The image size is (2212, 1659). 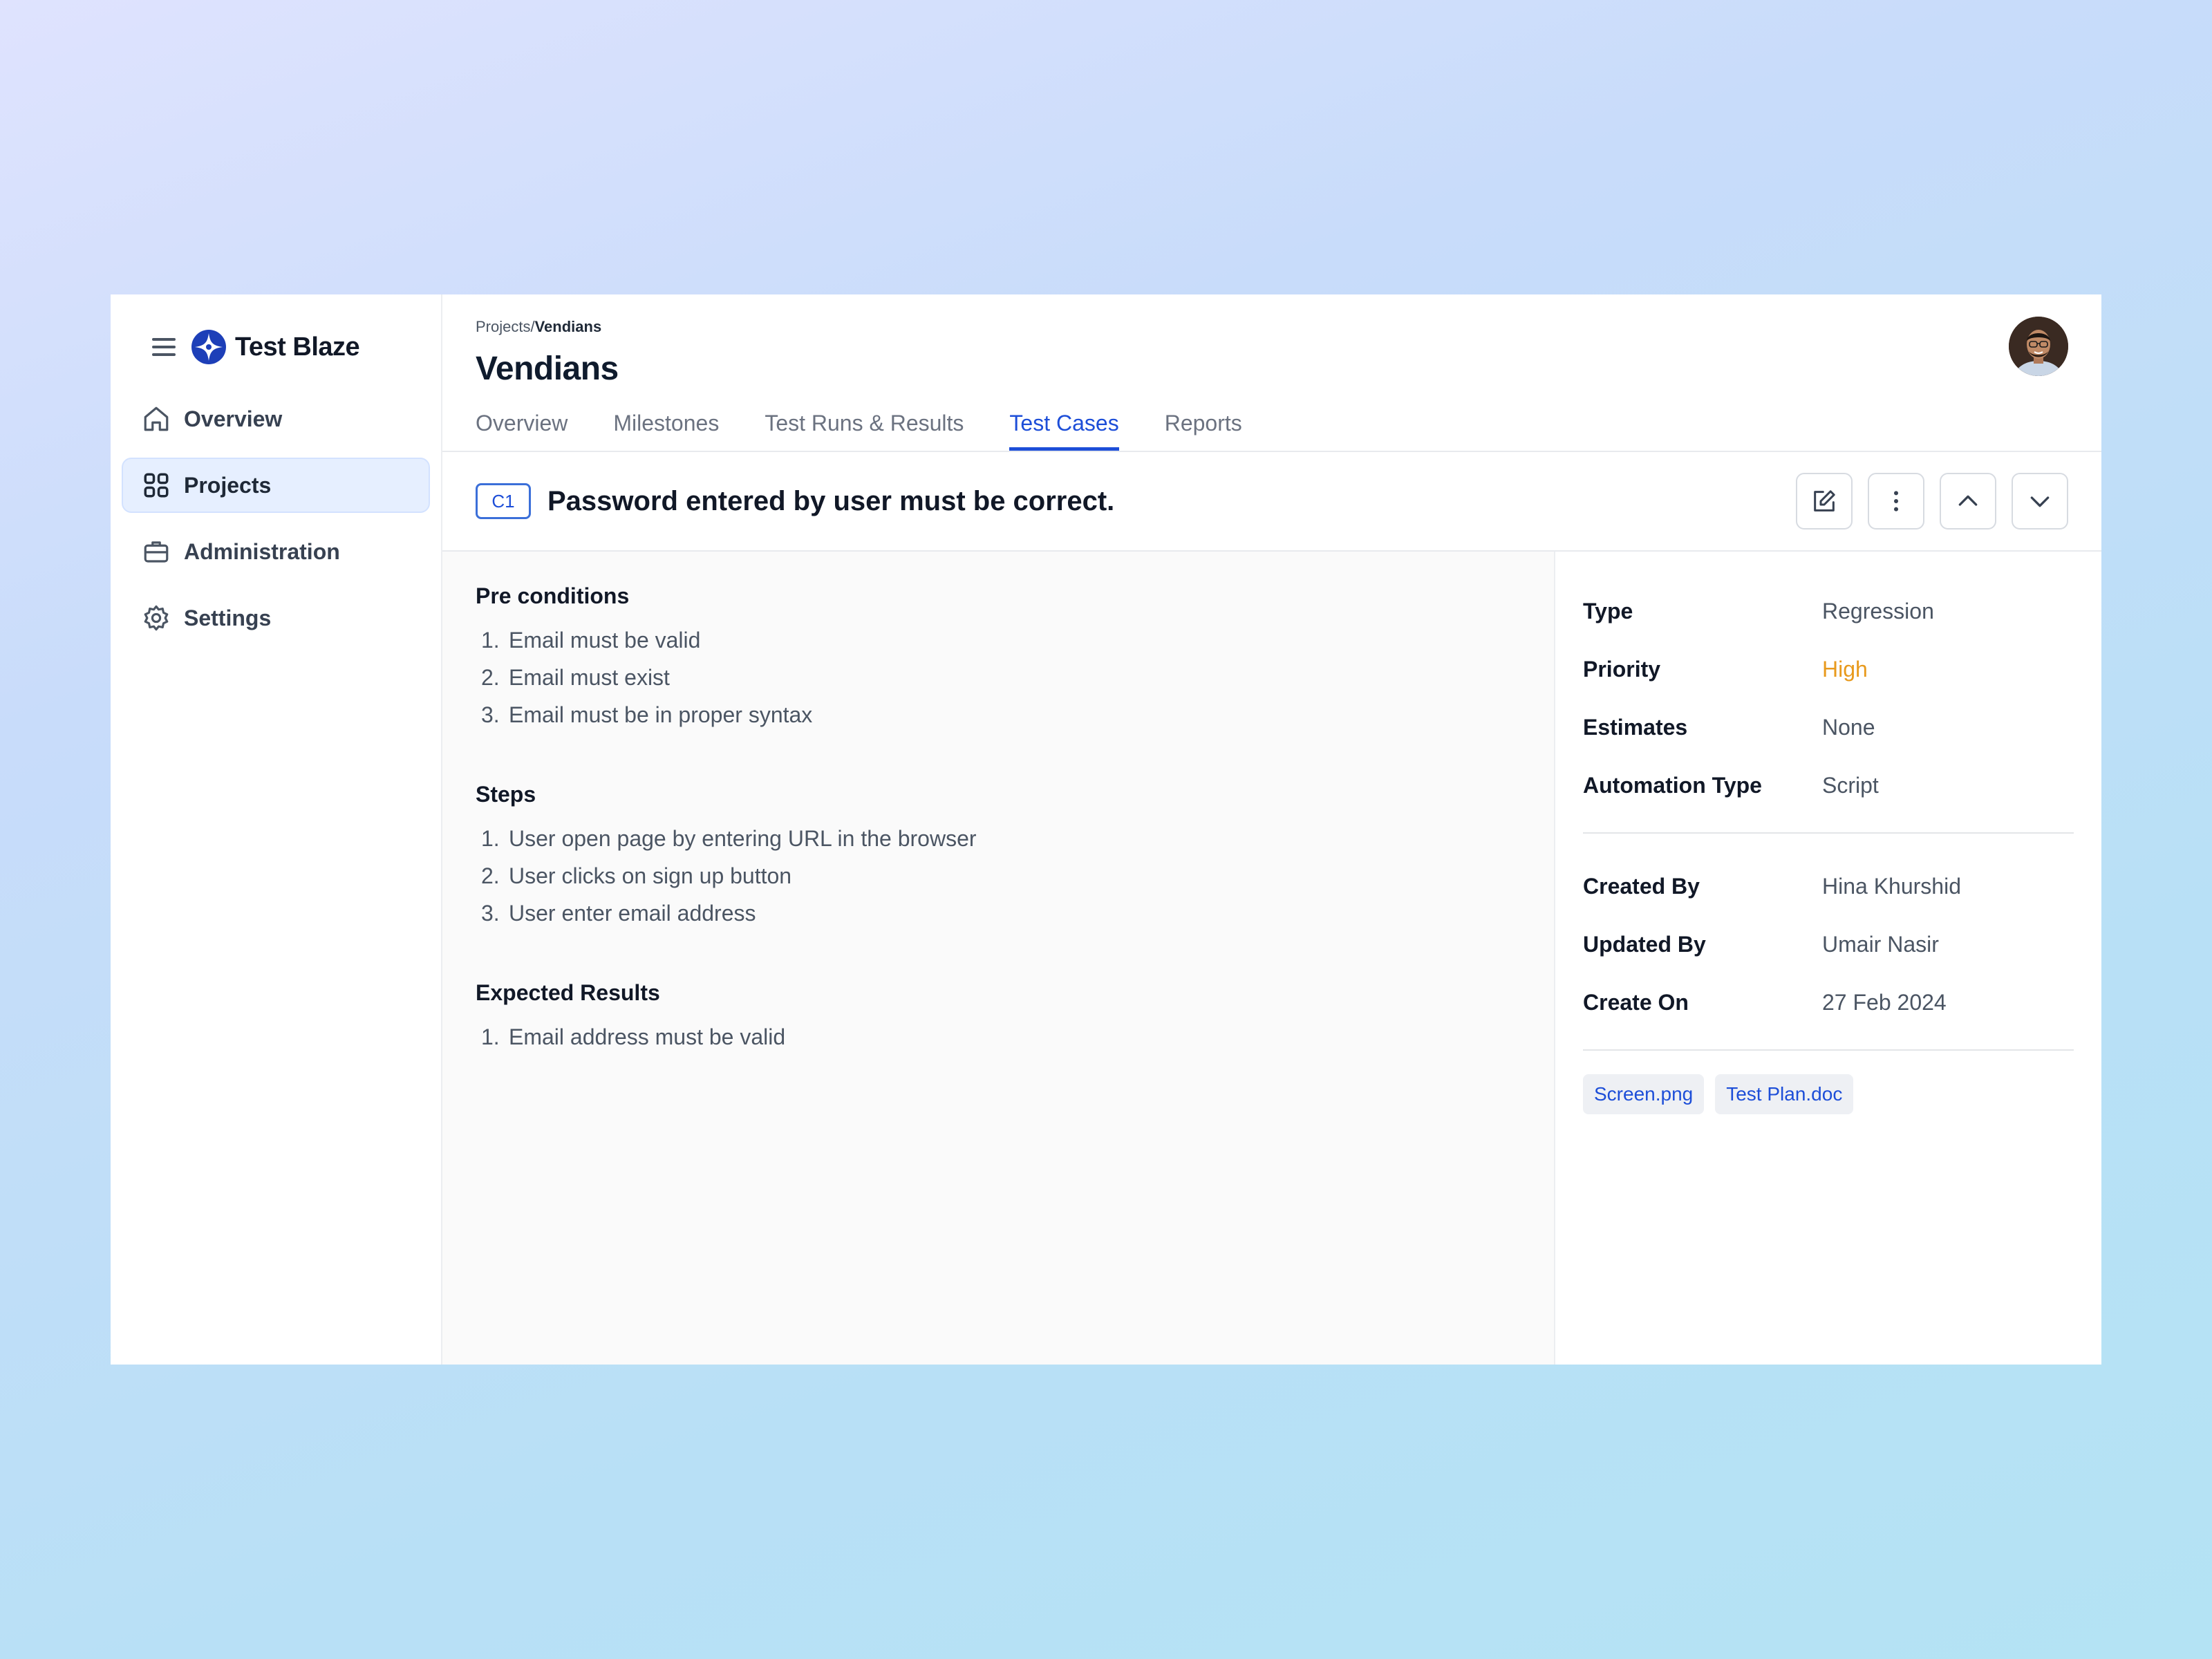 I want to click on previous-case-button, so click(x=1968, y=501).